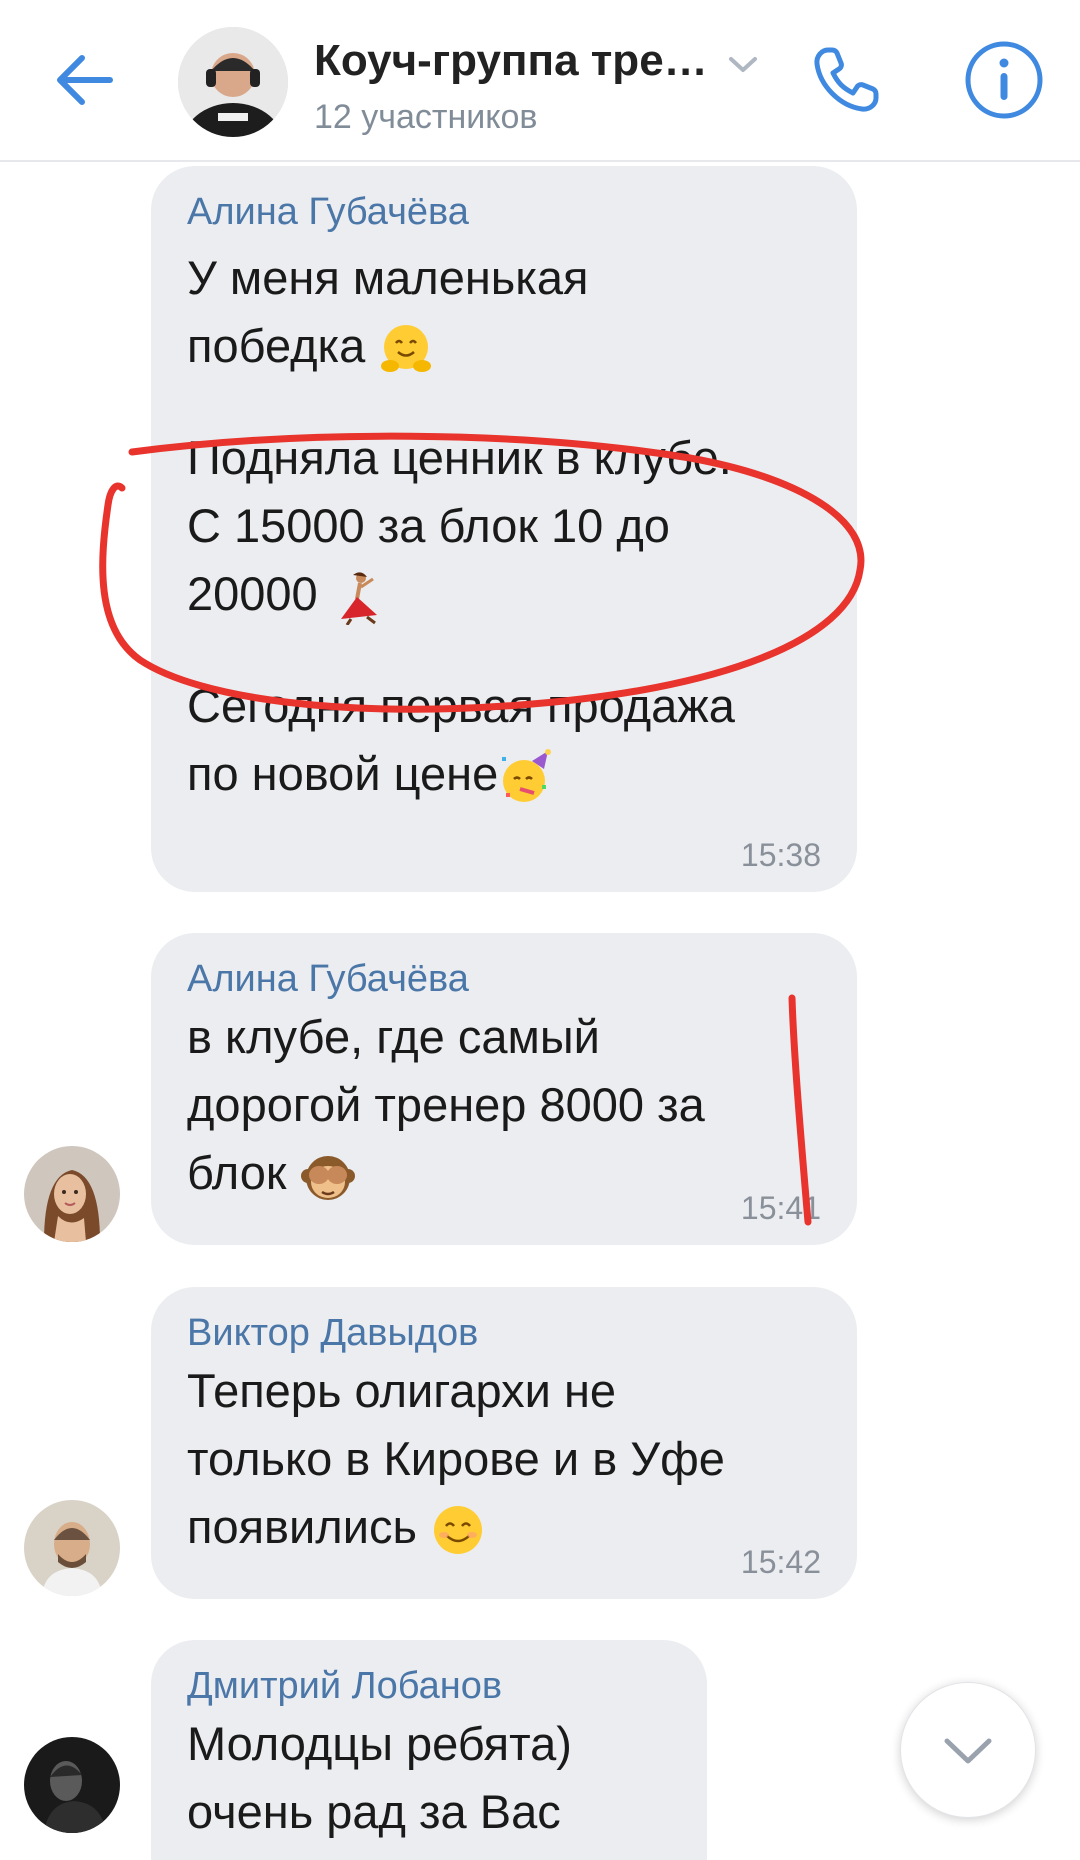 The image size is (1080, 1860). I want to click on see-no-evil-monkey-emoji-icon, so click(327, 1178).